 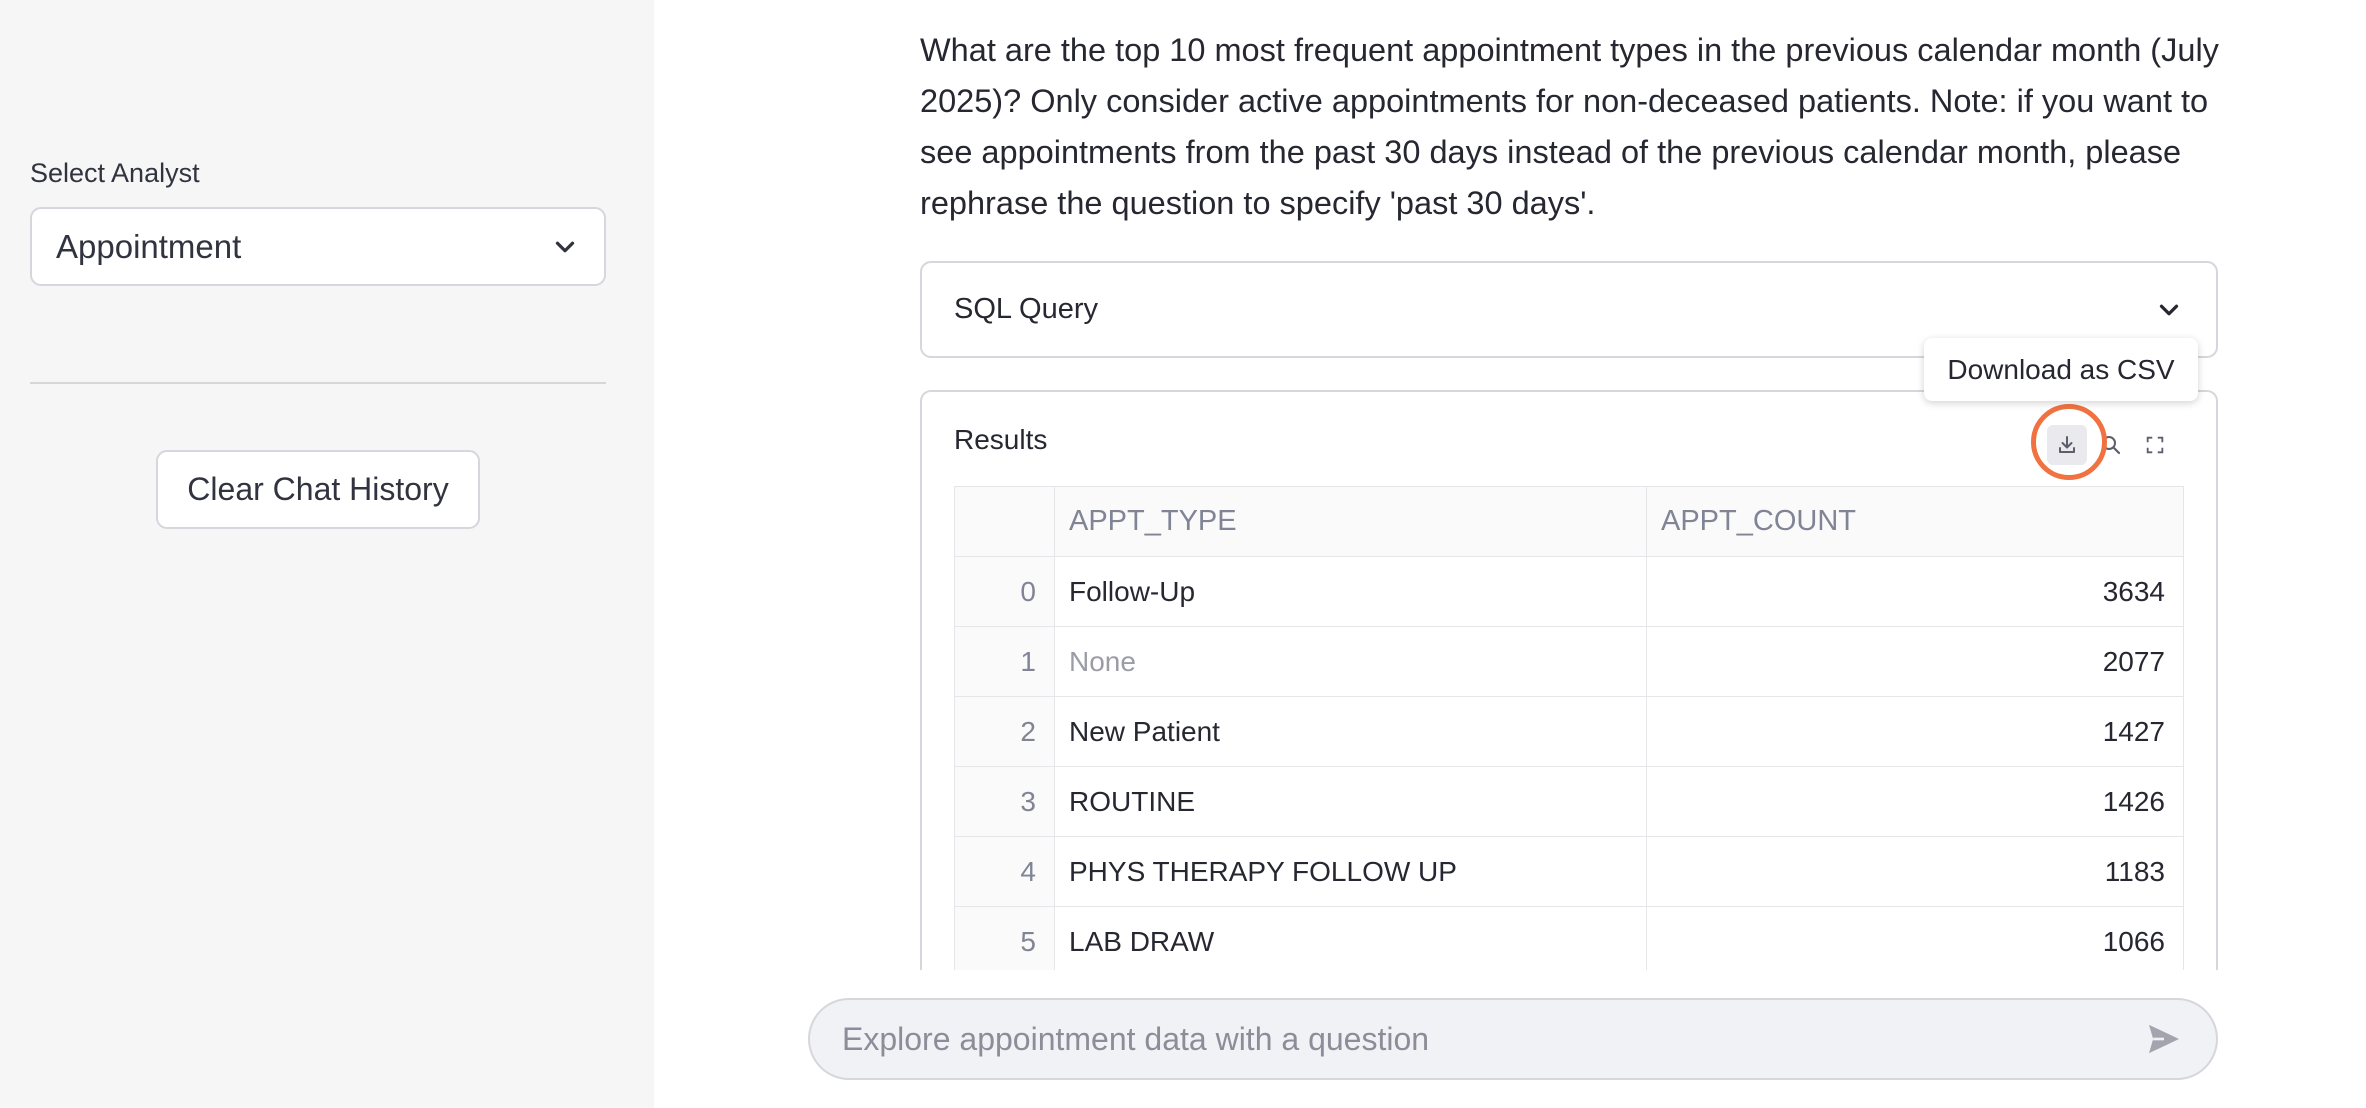 I want to click on appt-count-cell: 1426, so click(x=1915, y=801).